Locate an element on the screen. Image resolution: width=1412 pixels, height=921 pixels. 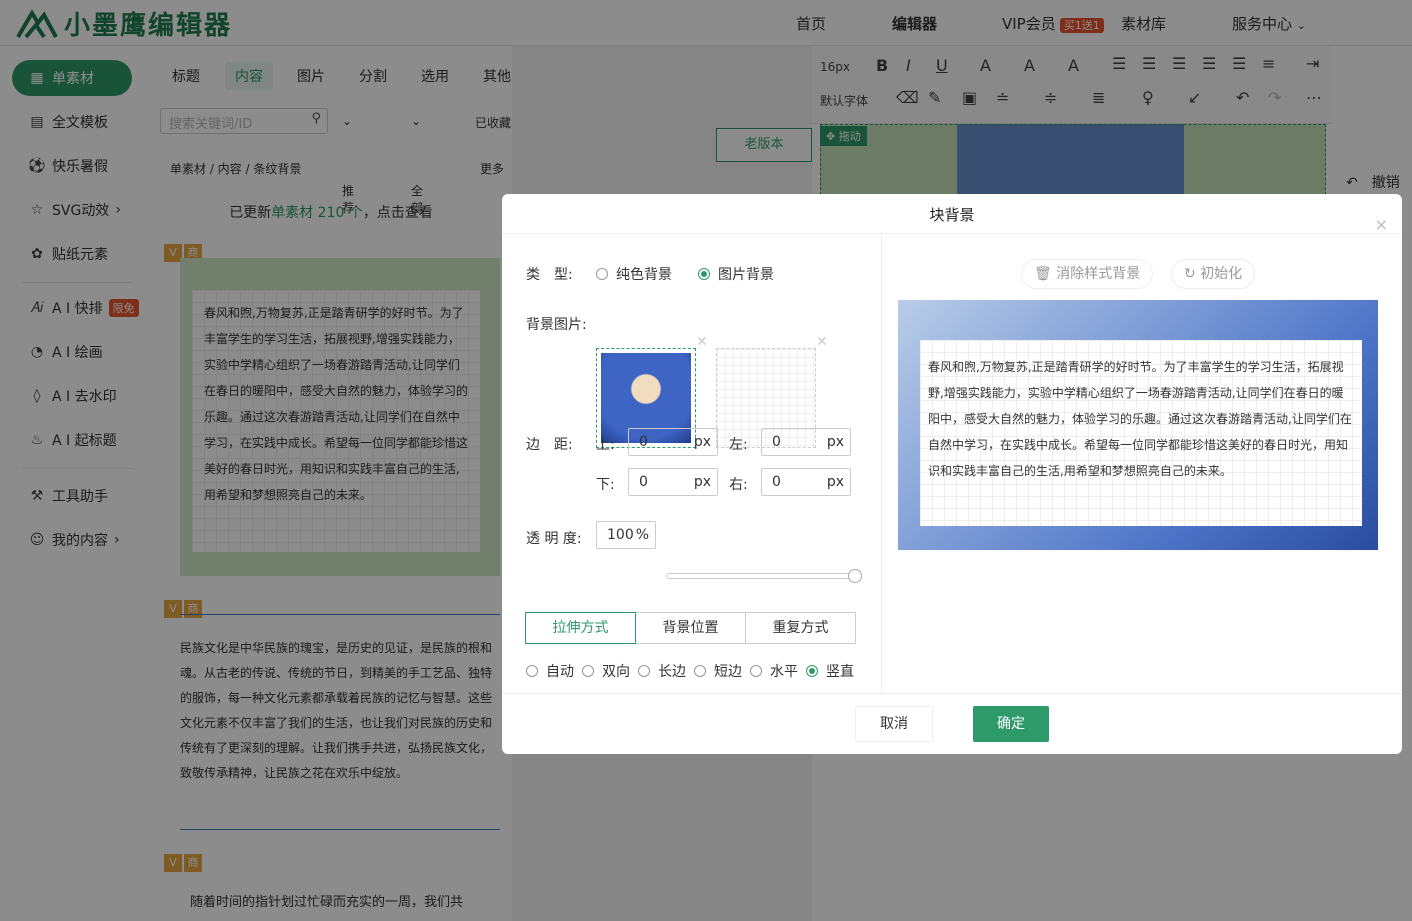
radio-both: 双向 is located at coordinates (606, 671).